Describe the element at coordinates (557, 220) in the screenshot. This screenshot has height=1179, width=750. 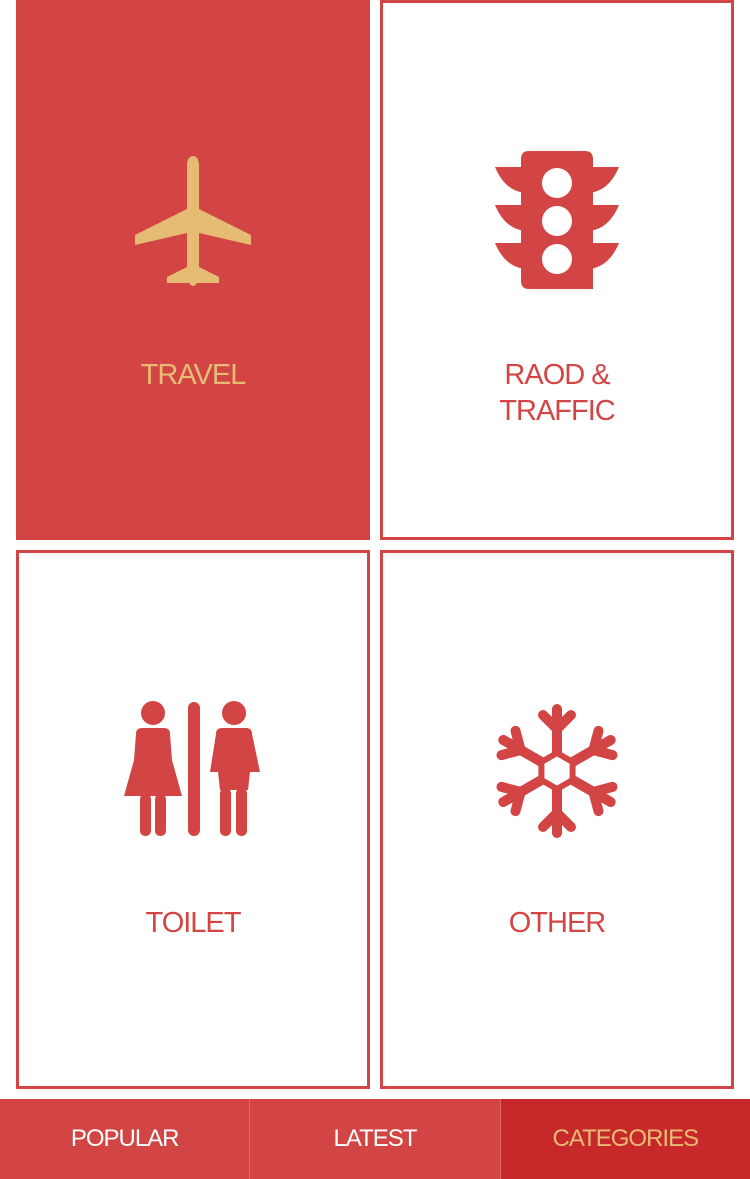
I see `traffic-light-icon` at that location.